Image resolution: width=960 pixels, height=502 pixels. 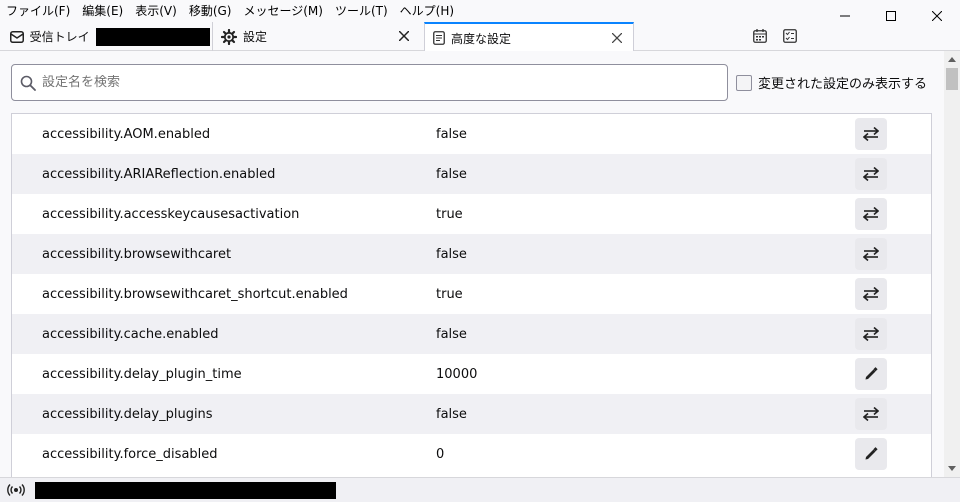 What do you see at coordinates (529, 37) in the screenshot?
I see `tab-advanced-settings: 高度な設定` at bounding box center [529, 37].